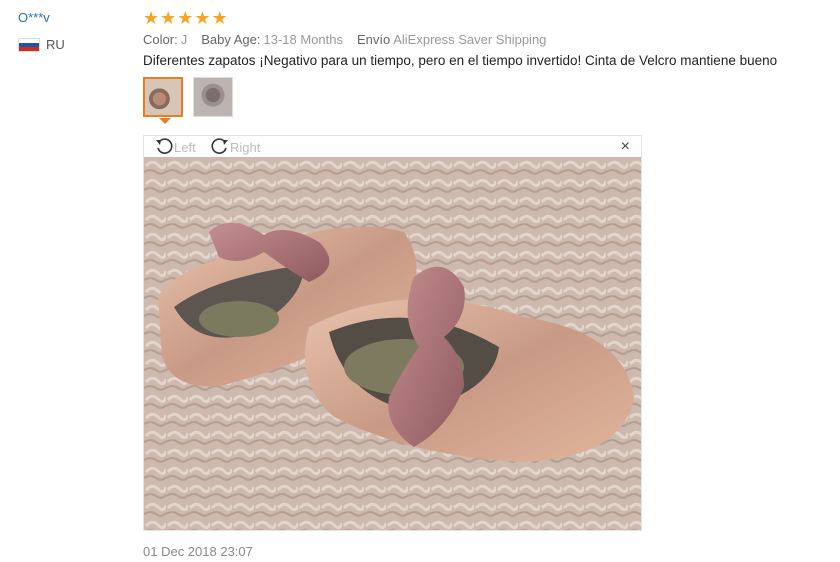 The image size is (840, 562). Describe the element at coordinates (41, 17) in the screenshot. I see `reviewer-name: O***v` at that location.